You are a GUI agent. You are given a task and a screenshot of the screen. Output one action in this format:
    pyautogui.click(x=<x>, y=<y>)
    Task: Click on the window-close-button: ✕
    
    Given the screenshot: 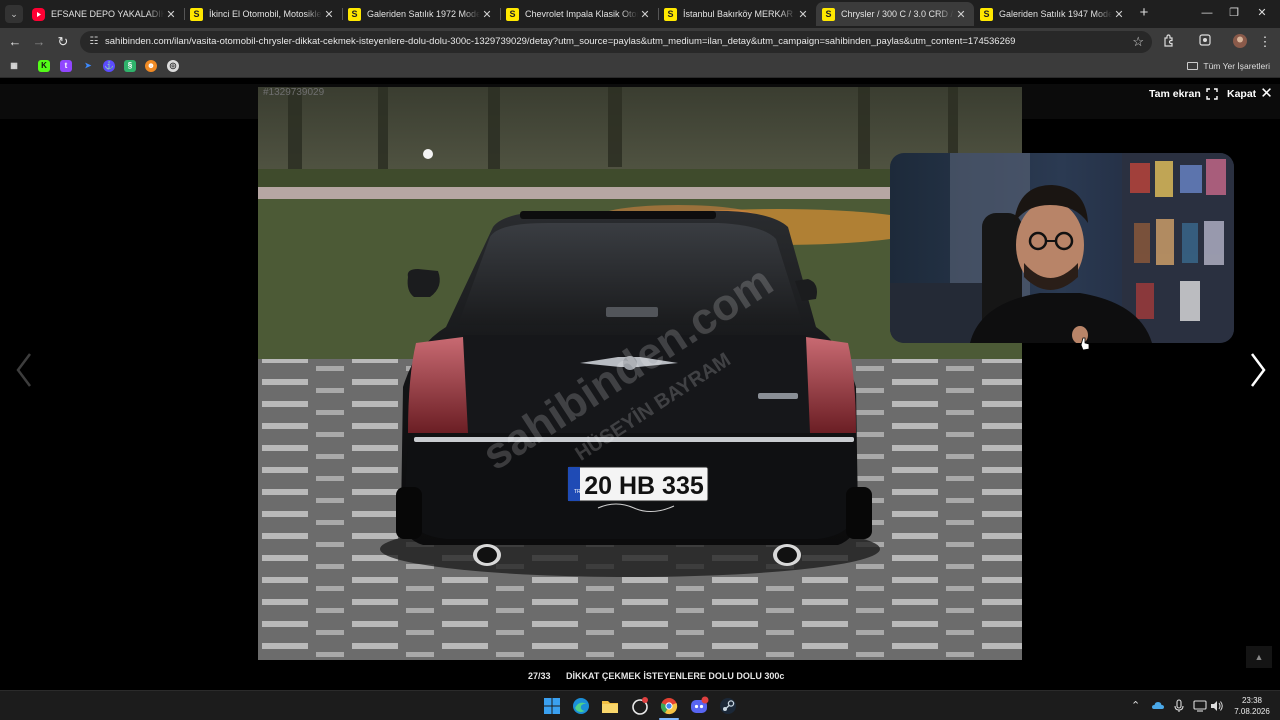 What is the action you would take?
    pyautogui.click(x=1262, y=13)
    